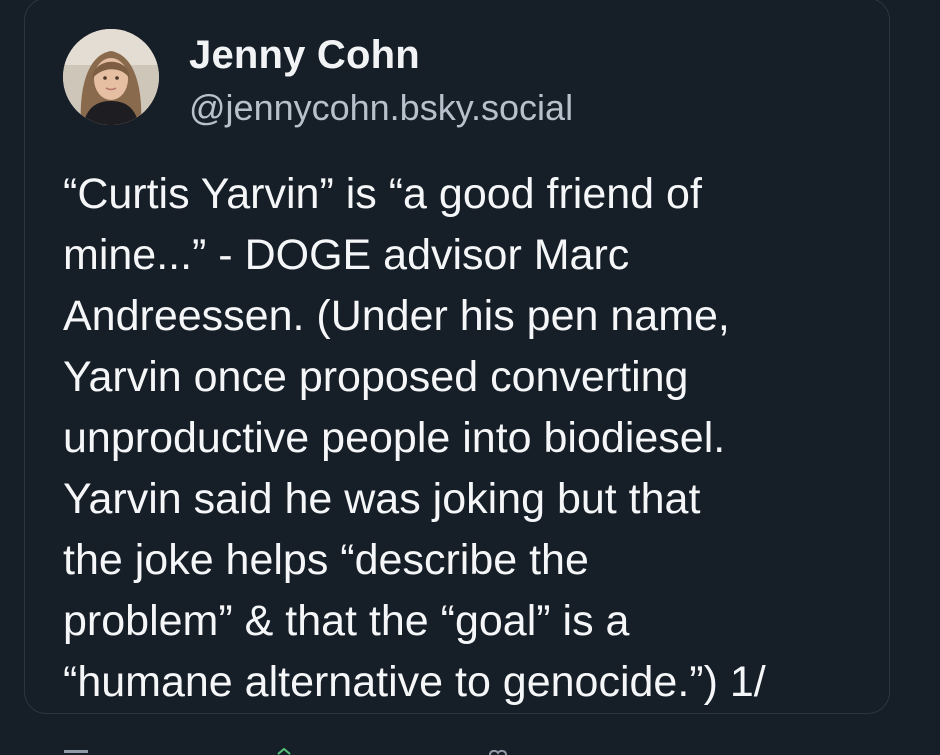 This screenshot has width=940, height=755. What do you see at coordinates (326, 560) in the screenshot?
I see `post-text-line: the joke helps “describe the` at bounding box center [326, 560].